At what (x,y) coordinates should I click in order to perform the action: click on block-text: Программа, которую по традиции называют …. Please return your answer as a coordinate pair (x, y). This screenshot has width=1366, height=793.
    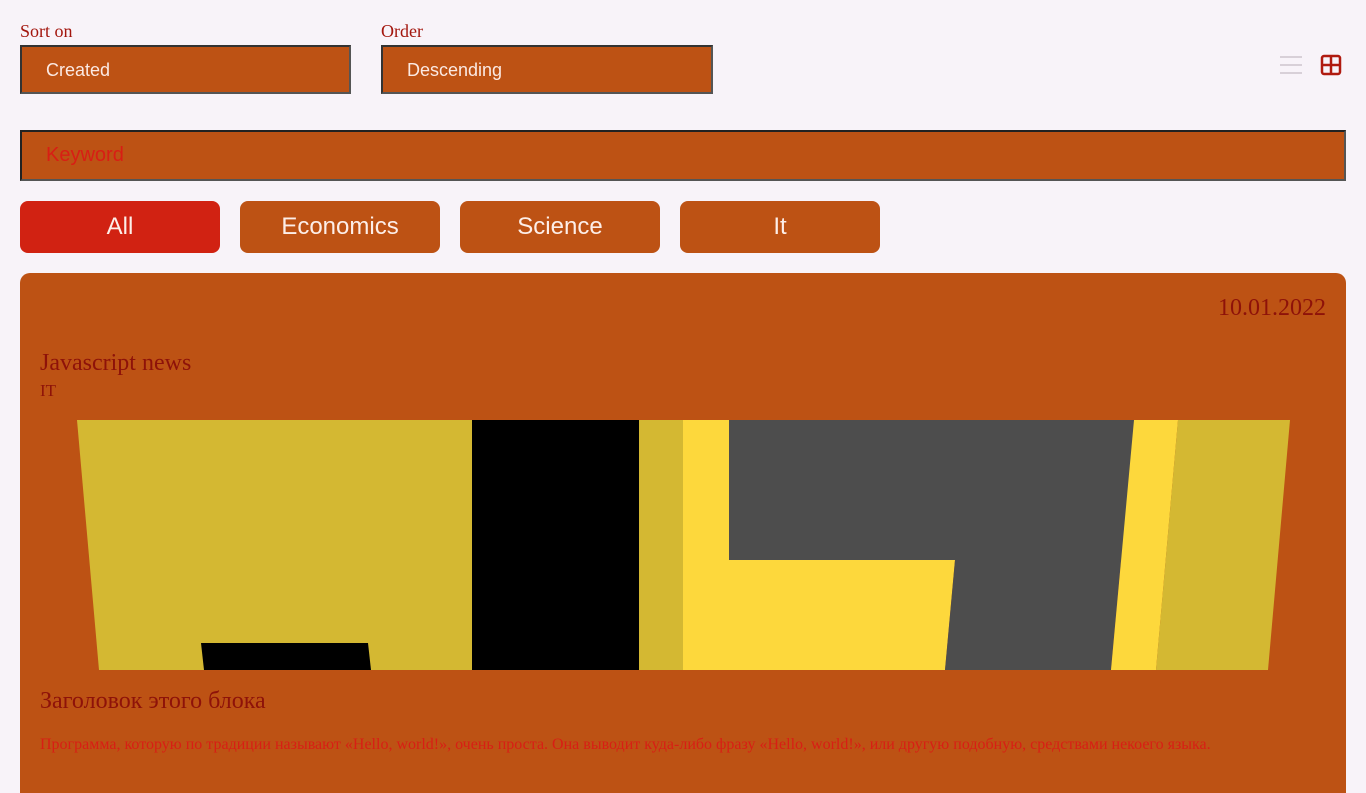
    Looking at the image, I should click on (625, 744).